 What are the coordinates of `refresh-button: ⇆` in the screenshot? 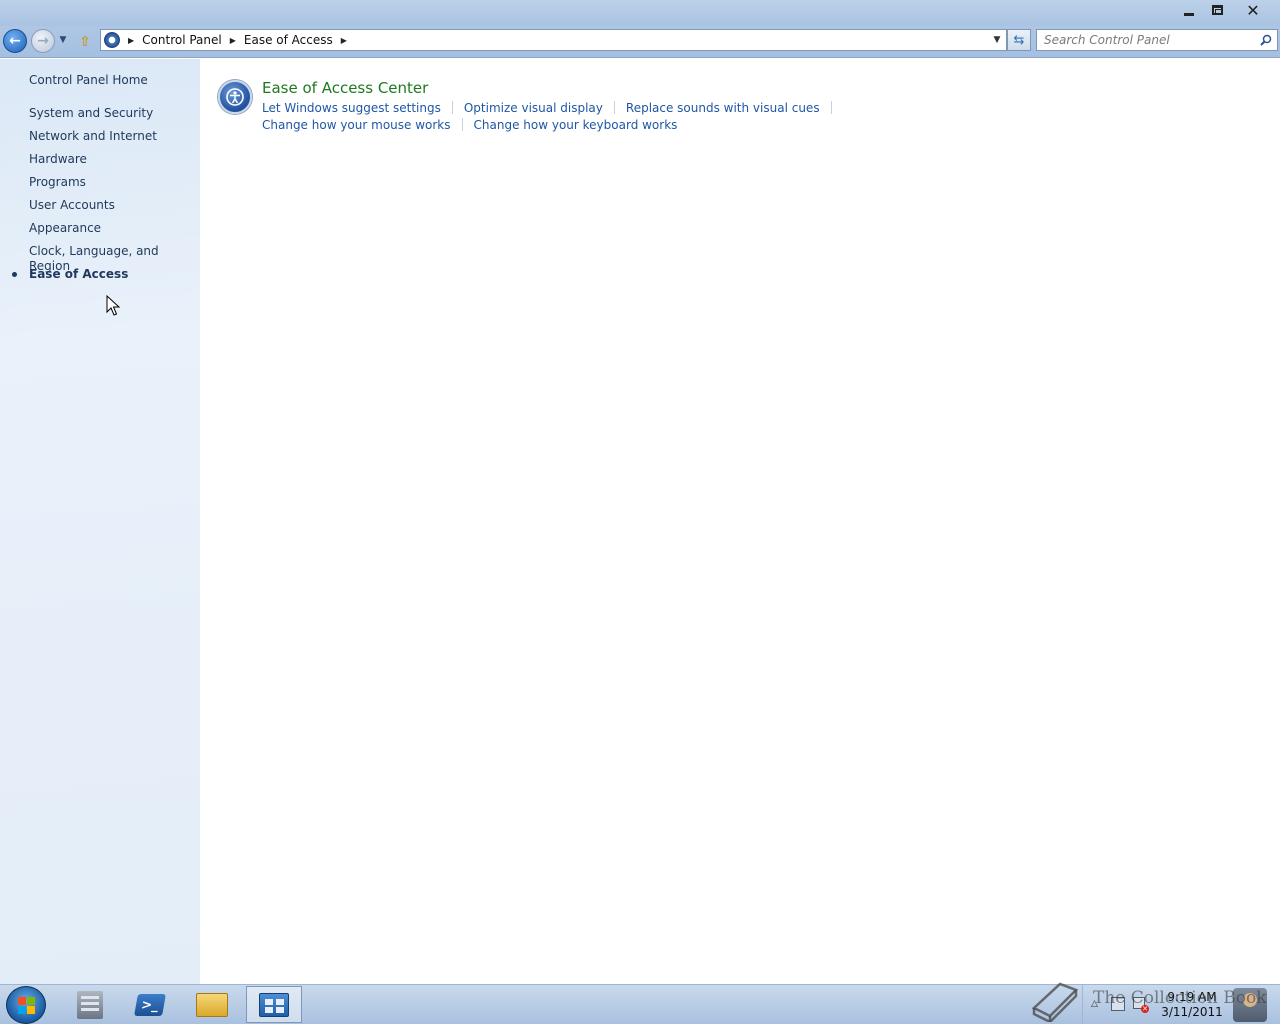 It's located at (1019, 40).